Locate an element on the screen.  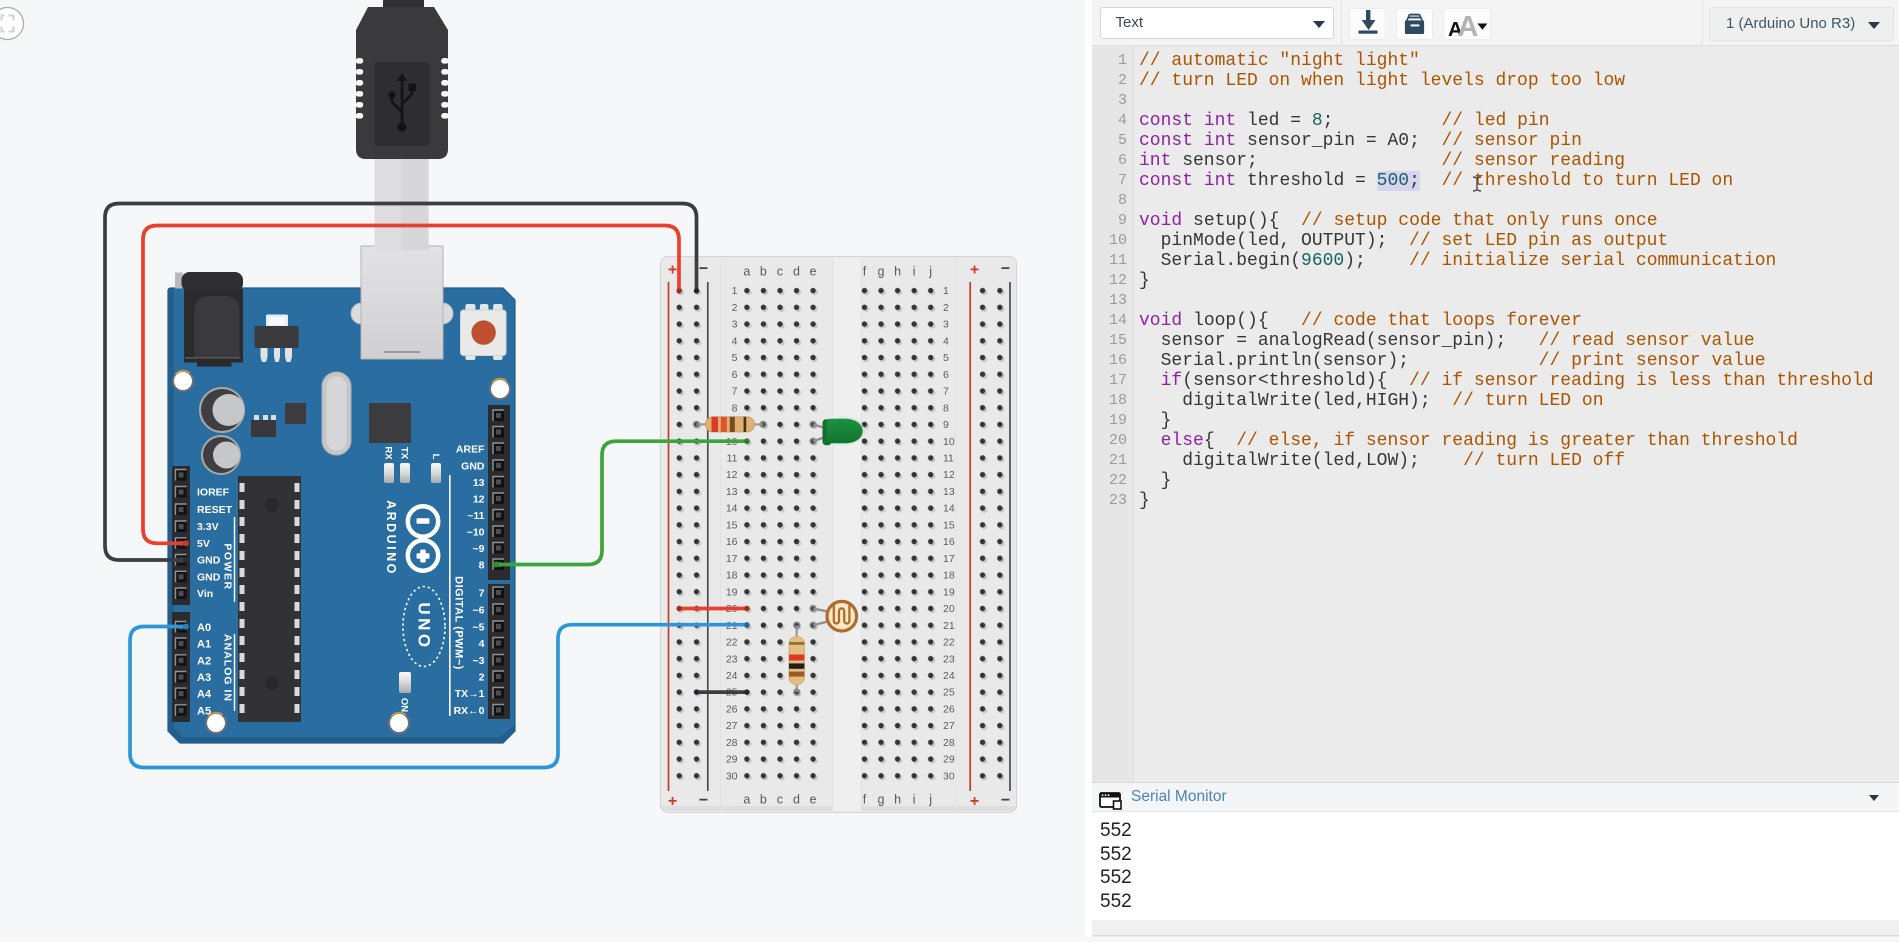
svg-text: h is located at coordinates (897, 272).